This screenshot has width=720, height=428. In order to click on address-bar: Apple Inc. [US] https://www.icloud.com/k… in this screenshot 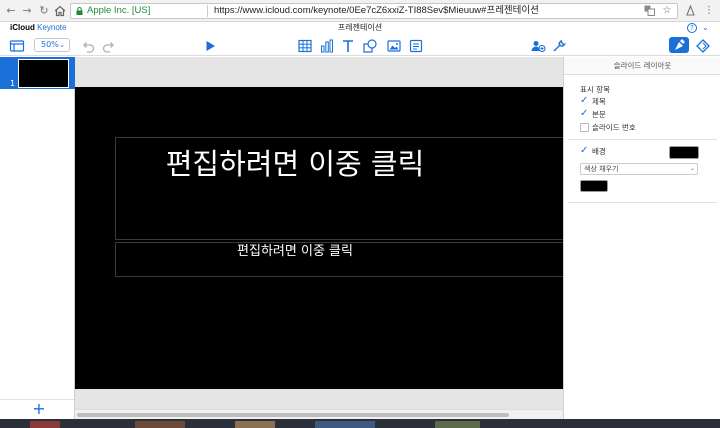, I will do `click(374, 11)`.